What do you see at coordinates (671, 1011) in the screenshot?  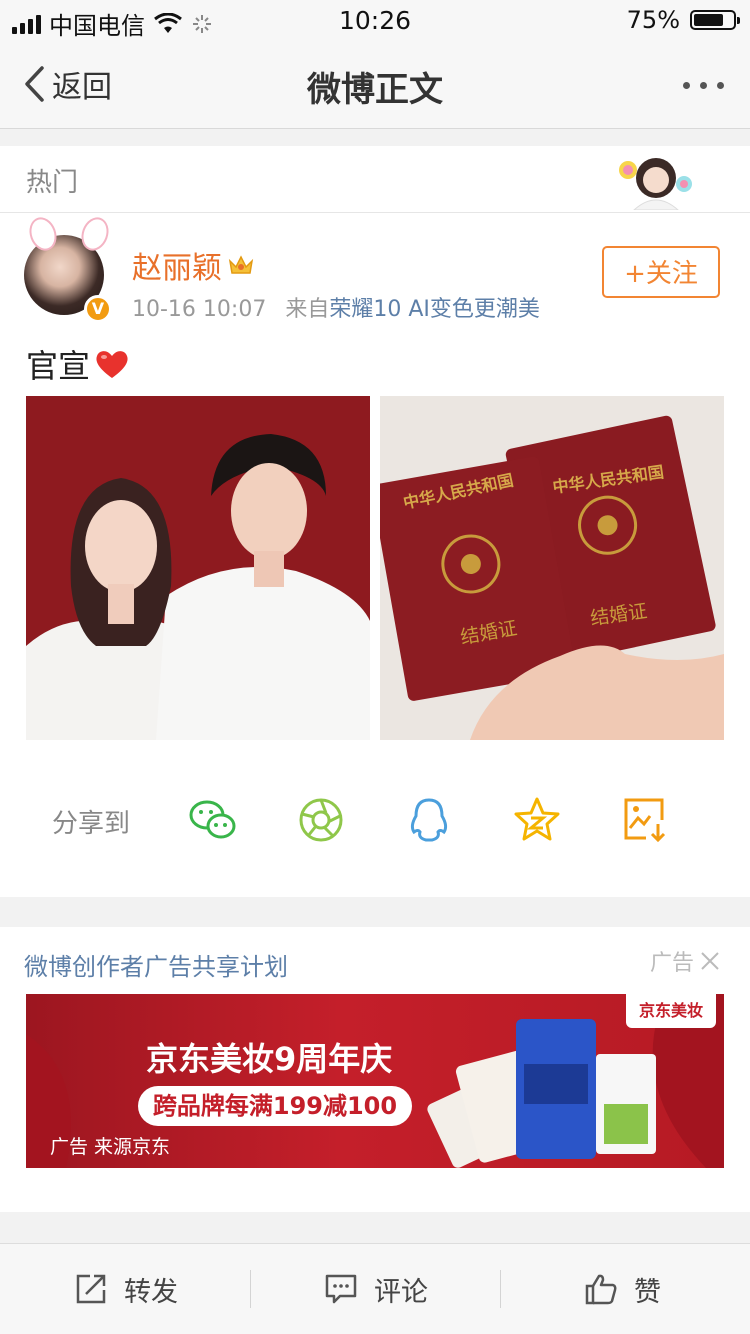 I see `jd-brand-logo: 京东美妆` at bounding box center [671, 1011].